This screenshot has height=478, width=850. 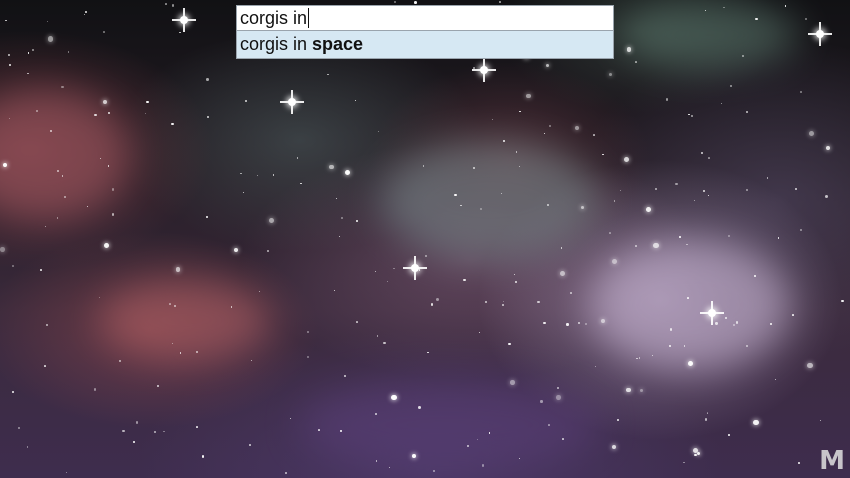 I want to click on search-input: corgis in, so click(x=425, y=18).